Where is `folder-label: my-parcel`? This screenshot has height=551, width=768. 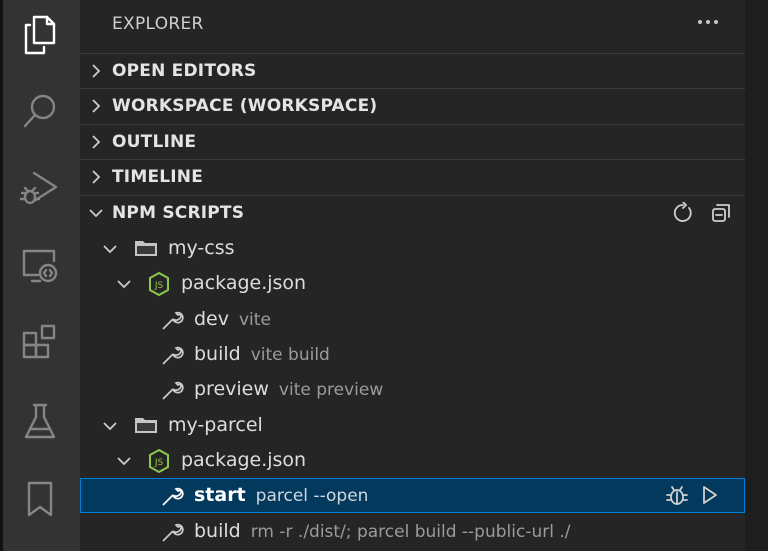
folder-label: my-parcel is located at coordinates (215, 425).